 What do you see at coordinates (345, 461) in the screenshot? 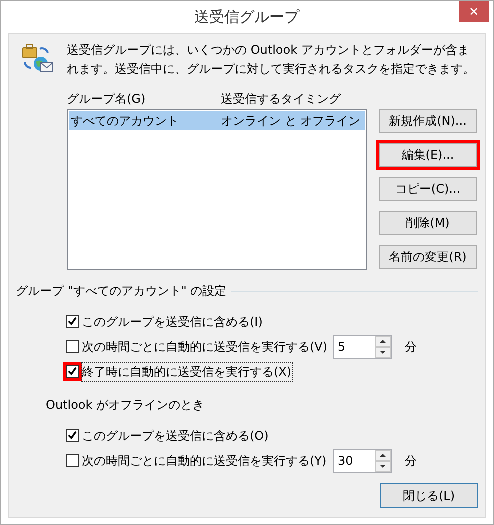
I see `spinner-value: 30` at bounding box center [345, 461].